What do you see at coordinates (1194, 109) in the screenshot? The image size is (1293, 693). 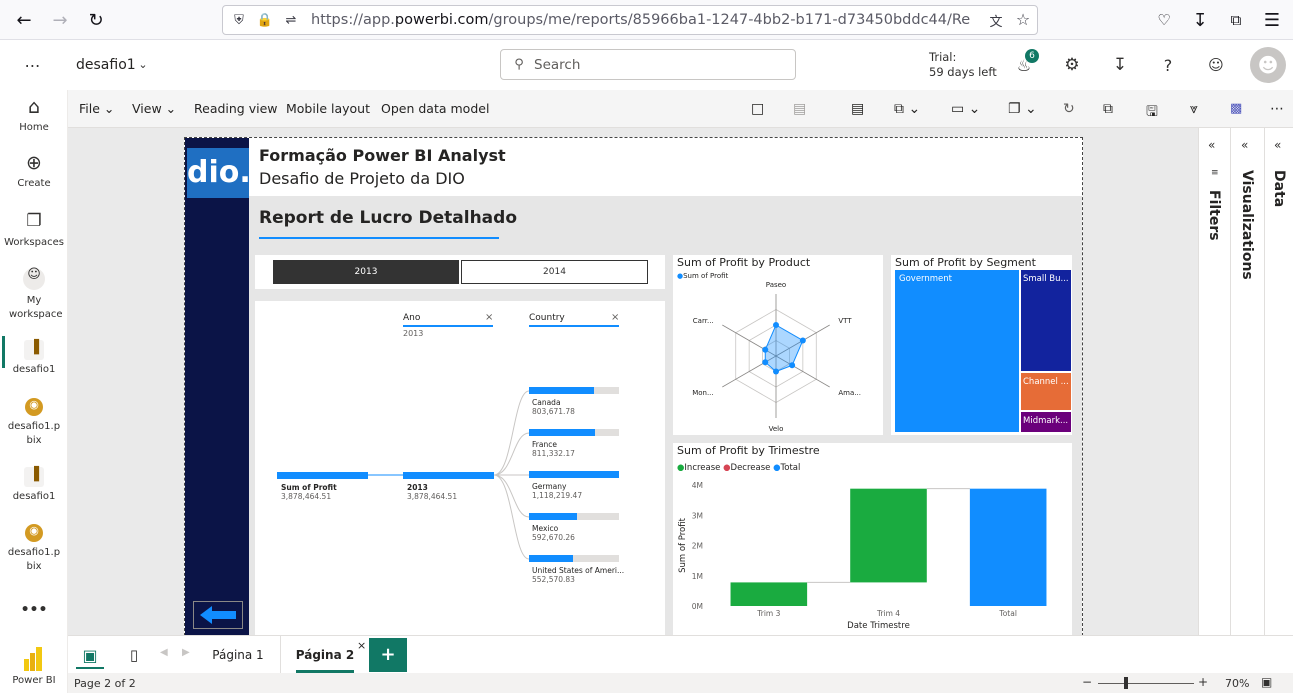 I see `pin-icon: ⩔` at bounding box center [1194, 109].